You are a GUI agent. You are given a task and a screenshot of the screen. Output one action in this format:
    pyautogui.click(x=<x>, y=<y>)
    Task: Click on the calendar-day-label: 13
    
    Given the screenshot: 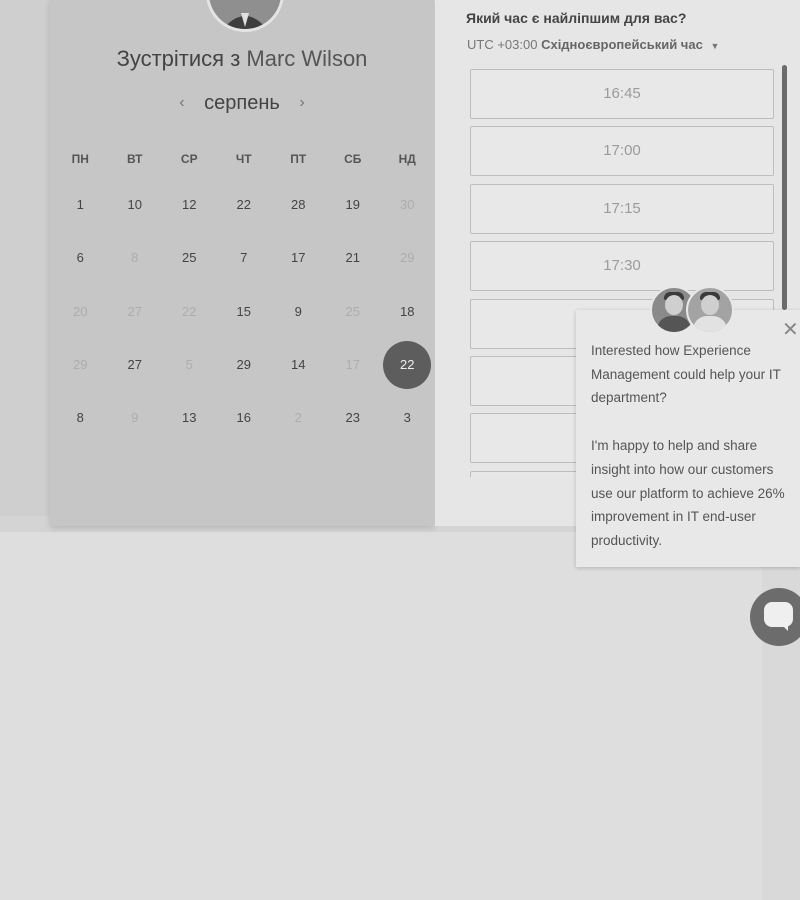 What is the action you would take?
    pyautogui.click(x=189, y=418)
    